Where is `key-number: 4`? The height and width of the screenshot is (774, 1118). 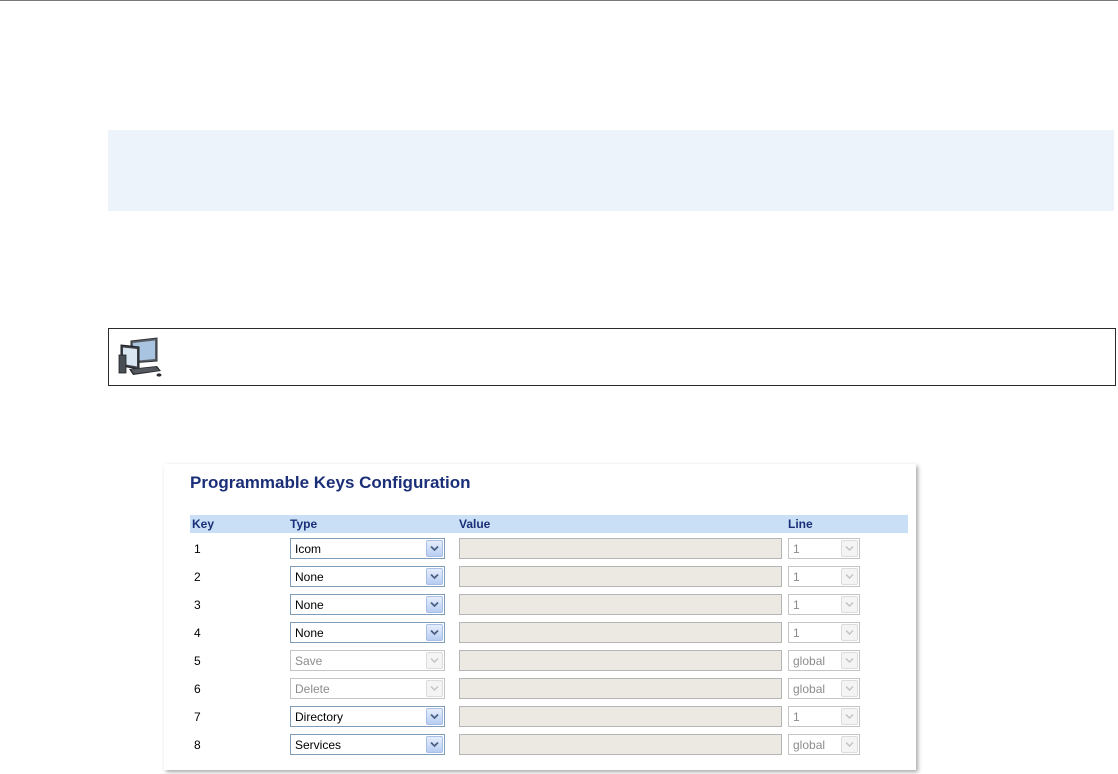 key-number: 4 is located at coordinates (197, 633).